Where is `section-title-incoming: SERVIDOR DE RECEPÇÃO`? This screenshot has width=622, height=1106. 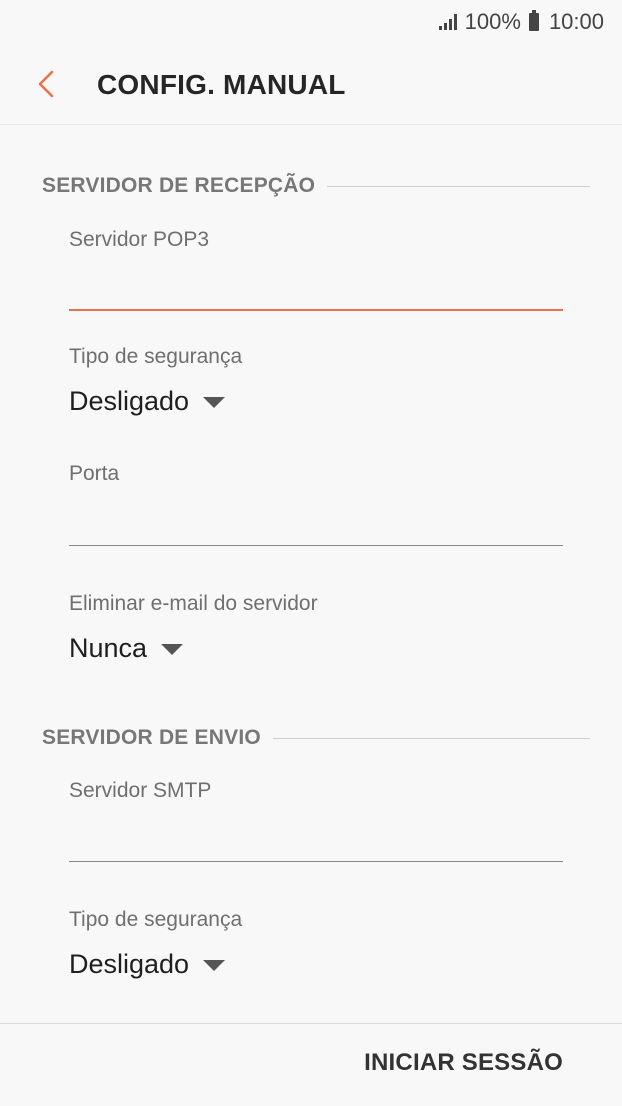 section-title-incoming: SERVIDOR DE RECEPÇÃO is located at coordinates (179, 185).